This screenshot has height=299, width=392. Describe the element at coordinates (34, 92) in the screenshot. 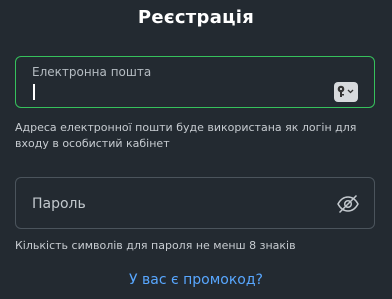

I see `text-cursor` at that location.